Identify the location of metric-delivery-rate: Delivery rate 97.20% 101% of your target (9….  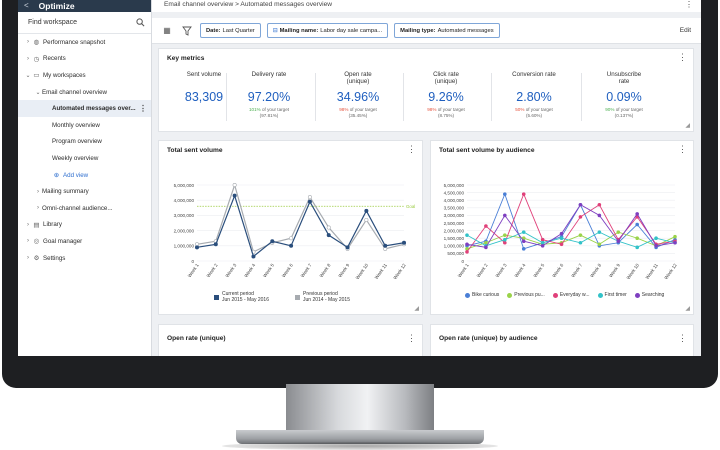
(269, 95).